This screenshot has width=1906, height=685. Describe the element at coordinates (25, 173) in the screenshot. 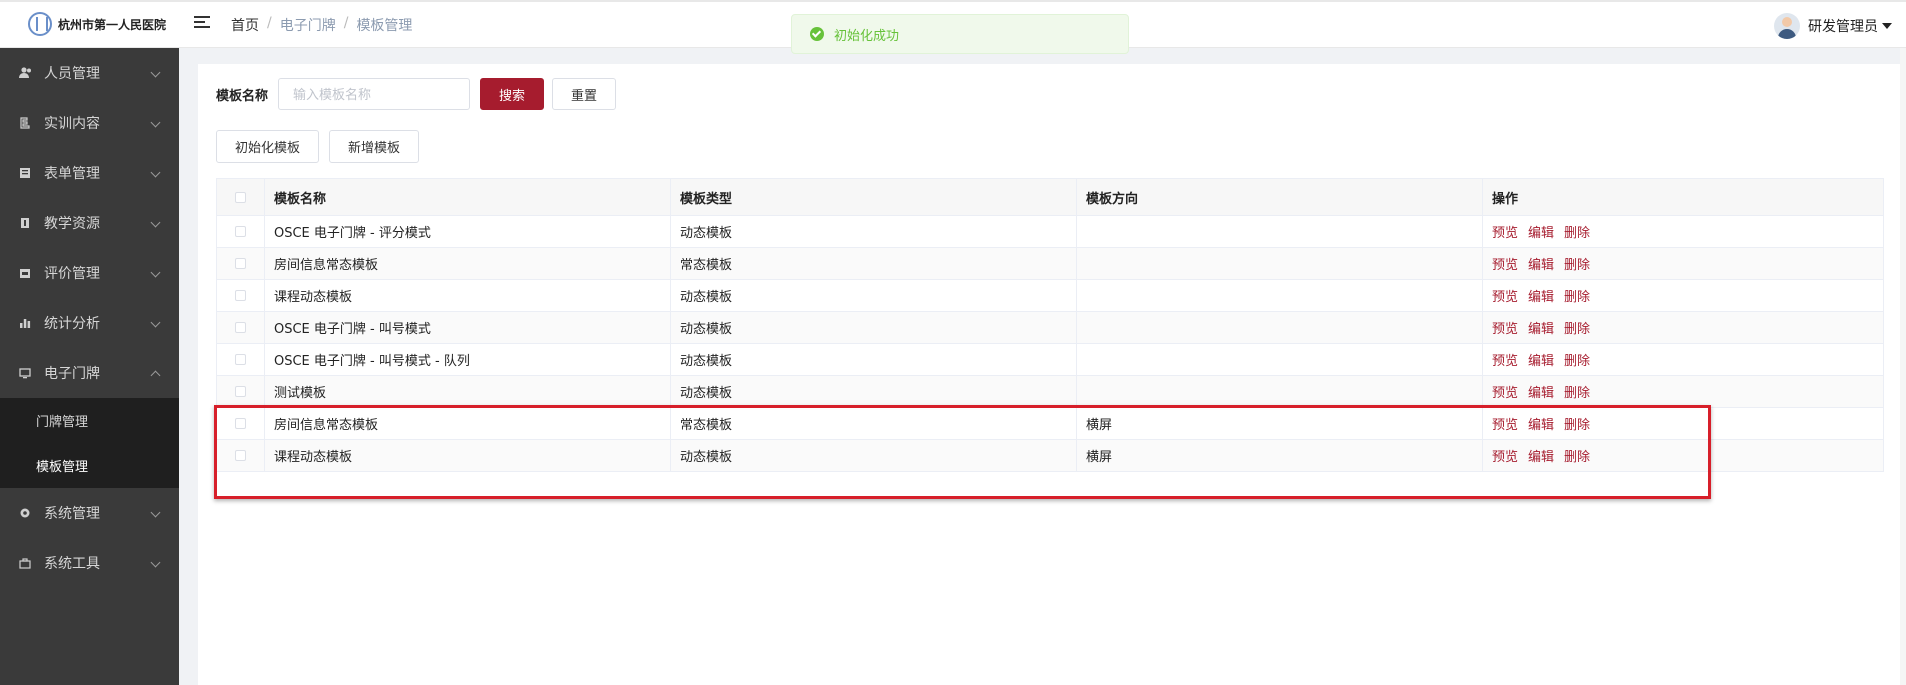

I see `form-icon` at that location.